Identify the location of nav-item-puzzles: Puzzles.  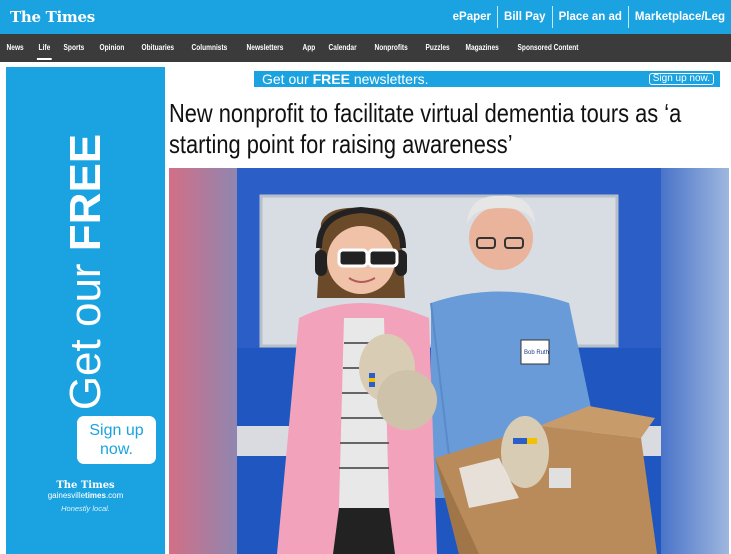
(437, 48).